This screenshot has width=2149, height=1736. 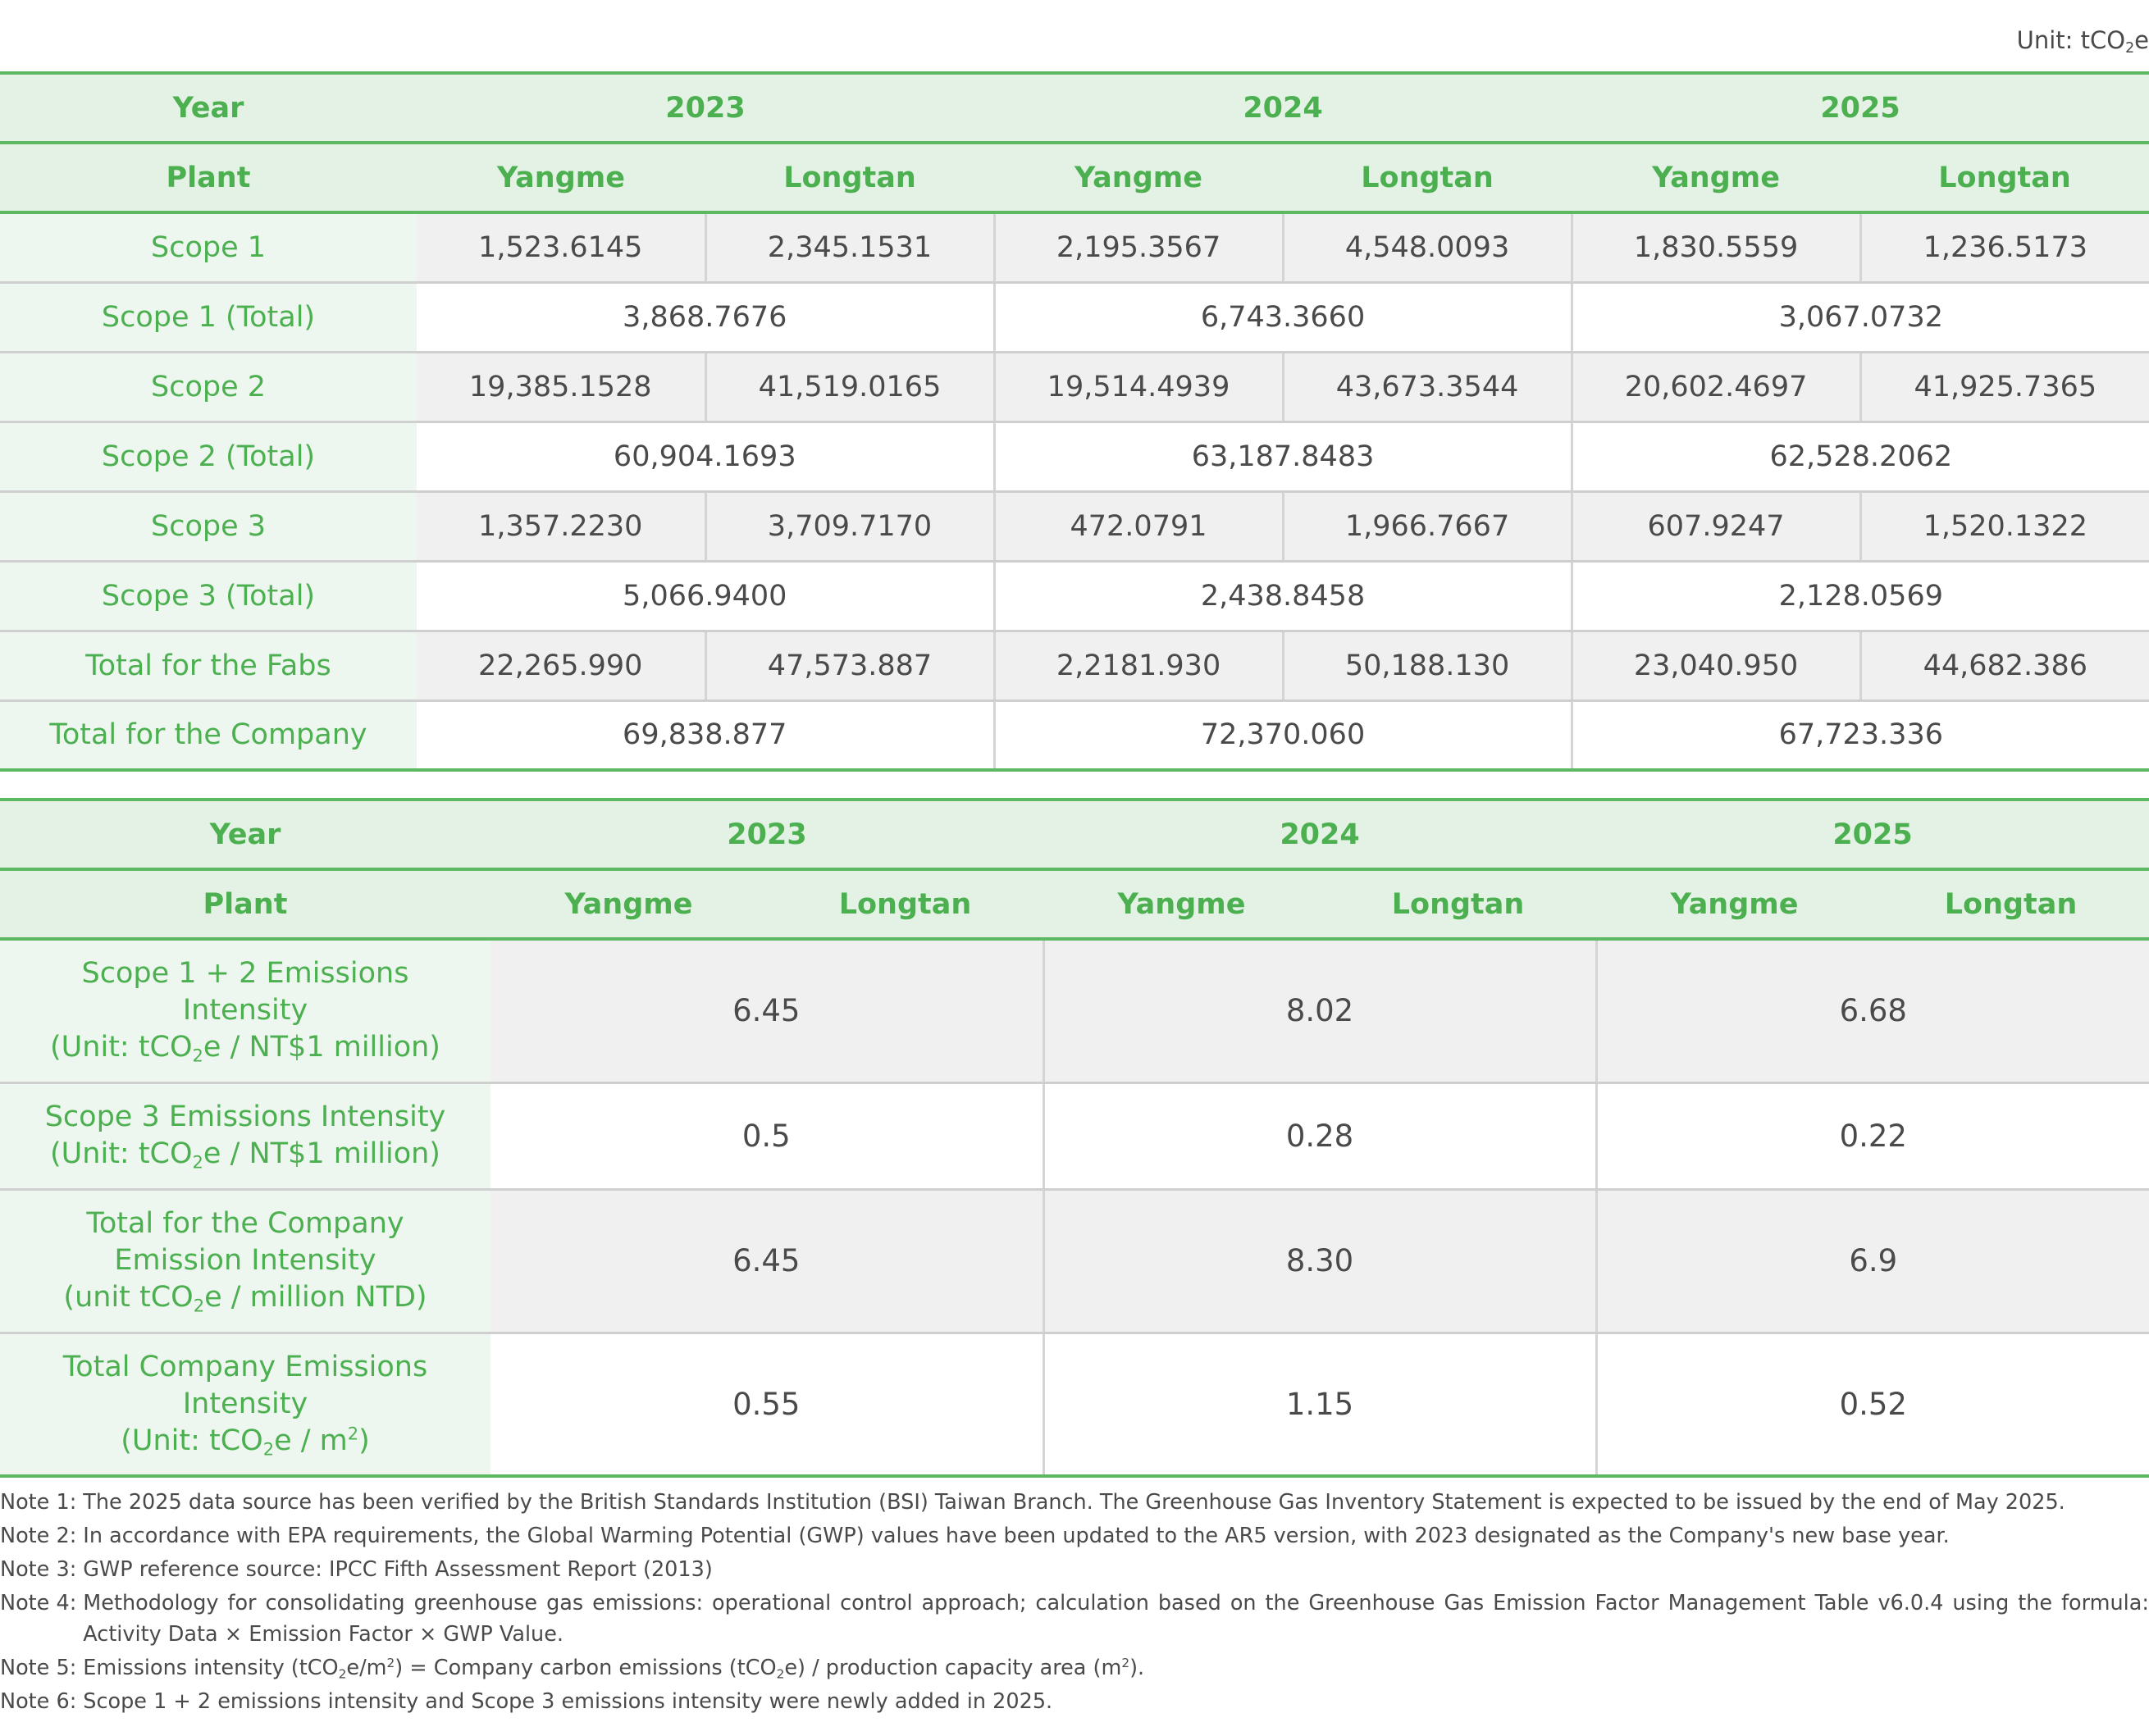 I want to click on value-cell: 69,838.877, so click(x=706, y=736).